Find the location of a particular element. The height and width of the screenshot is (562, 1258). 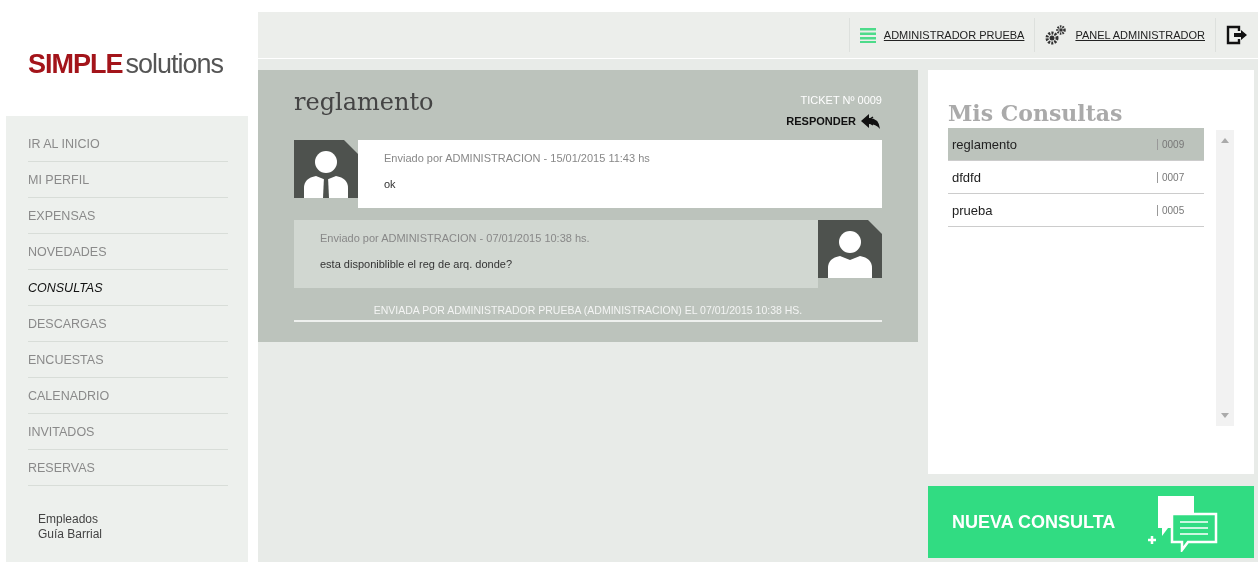

message-text: esta disponiblible el reg de arq. donde? is located at coordinates (417, 264).